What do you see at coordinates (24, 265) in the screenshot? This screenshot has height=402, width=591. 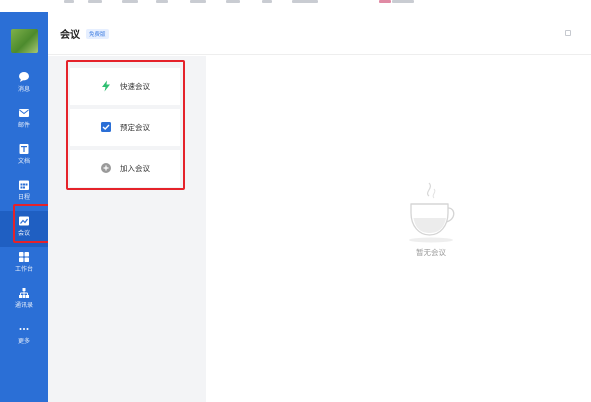 I see `sidebar-item-workbench: 工作台` at bounding box center [24, 265].